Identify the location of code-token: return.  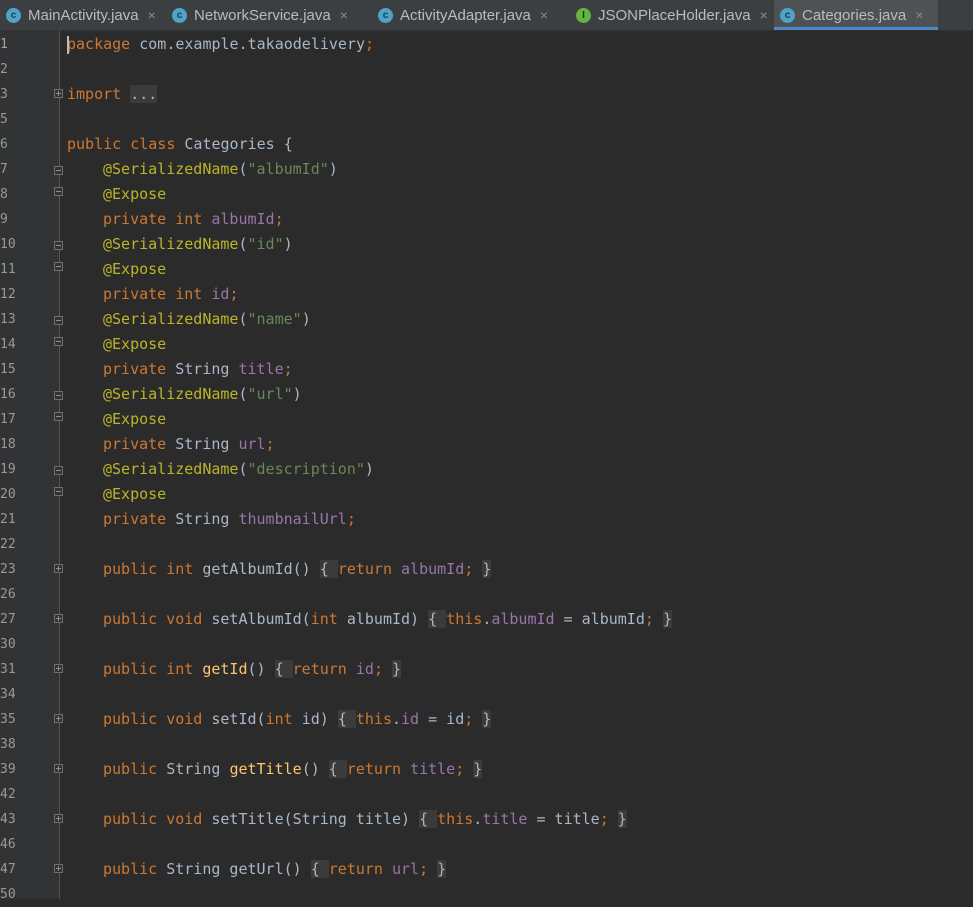
(360, 869).